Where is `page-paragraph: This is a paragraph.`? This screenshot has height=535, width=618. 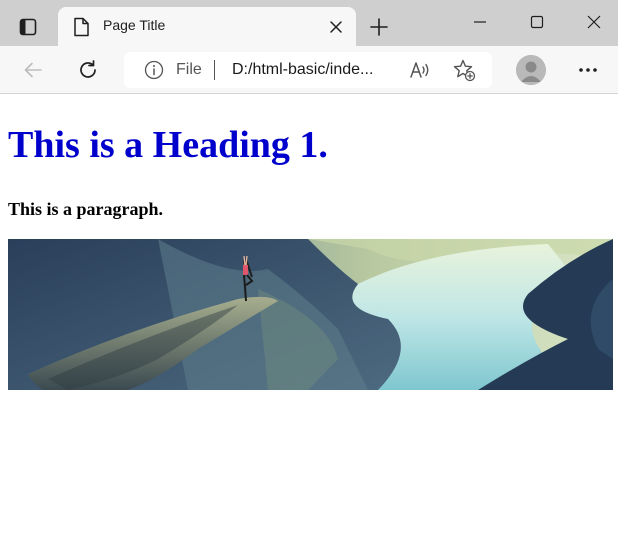 page-paragraph: This is a paragraph. is located at coordinates (86, 209).